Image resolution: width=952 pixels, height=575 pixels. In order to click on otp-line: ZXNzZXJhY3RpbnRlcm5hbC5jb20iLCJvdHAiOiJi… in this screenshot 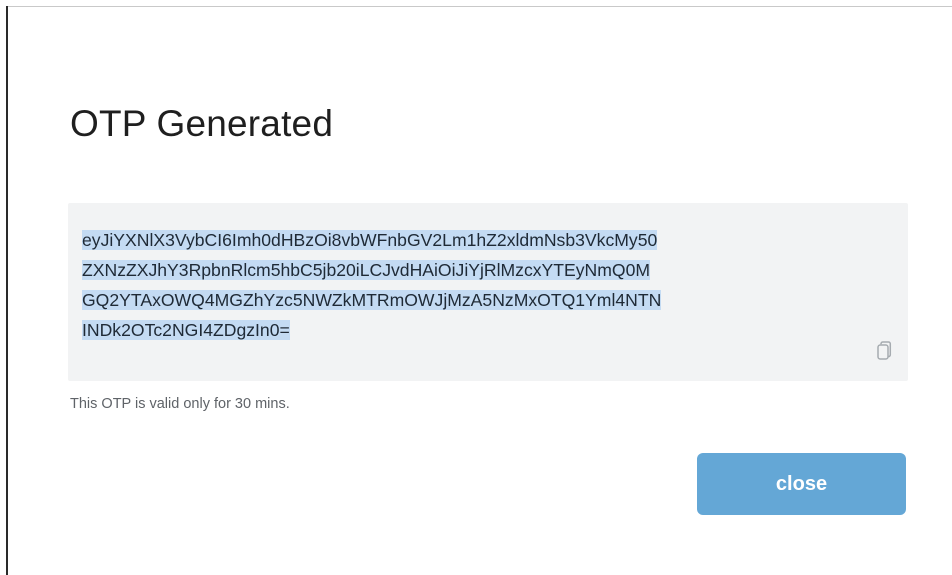, I will do `click(366, 270)`.